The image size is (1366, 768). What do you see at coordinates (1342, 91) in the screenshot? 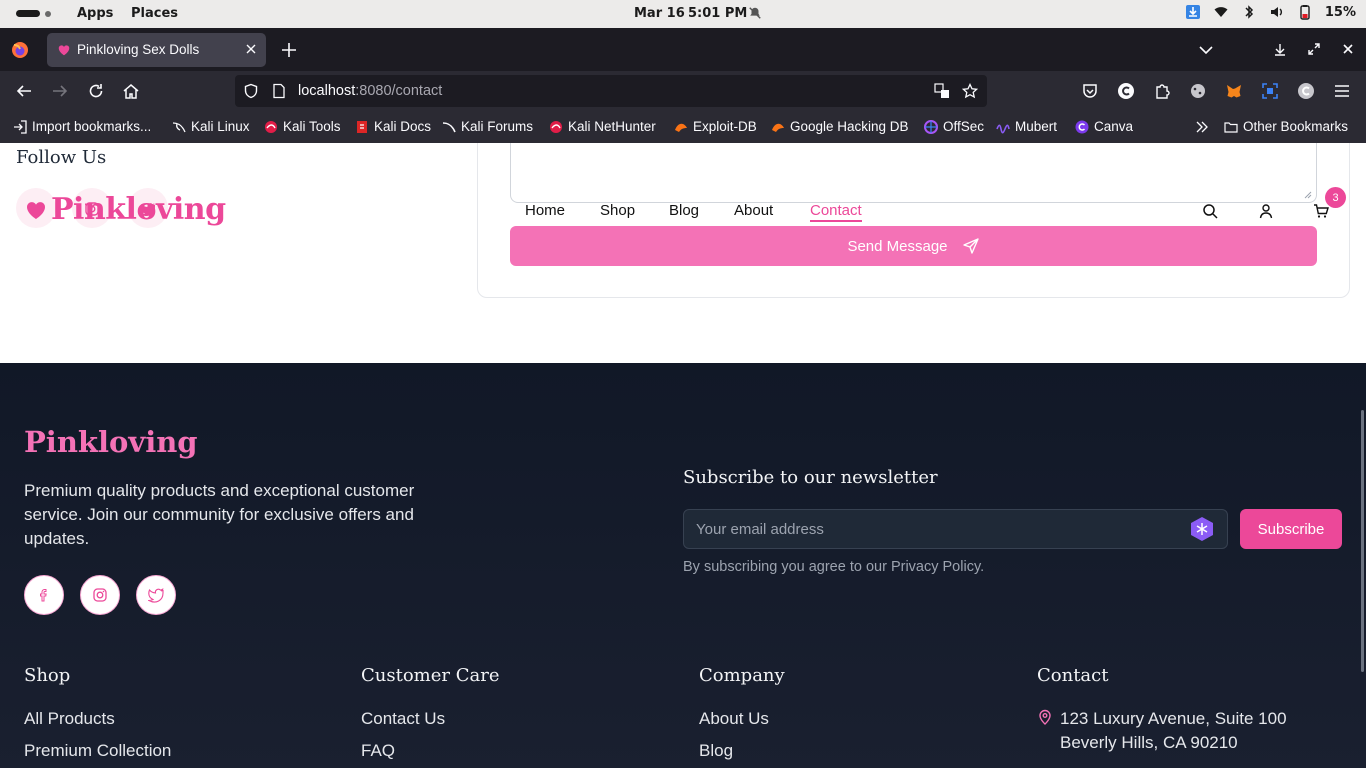
I see `hamburger-menu-icon` at bounding box center [1342, 91].